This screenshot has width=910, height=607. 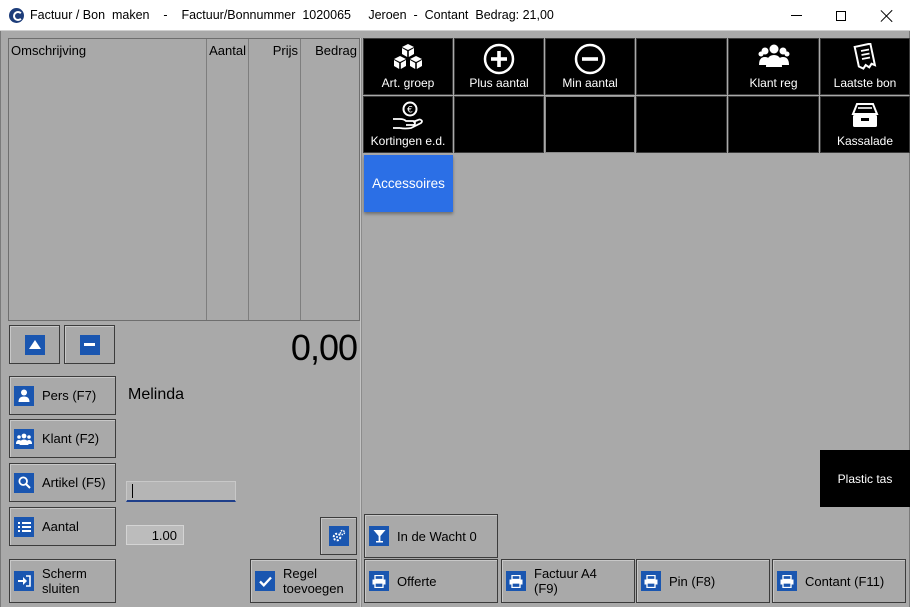 I want to click on tile-label: Min aantal, so click(x=590, y=83).